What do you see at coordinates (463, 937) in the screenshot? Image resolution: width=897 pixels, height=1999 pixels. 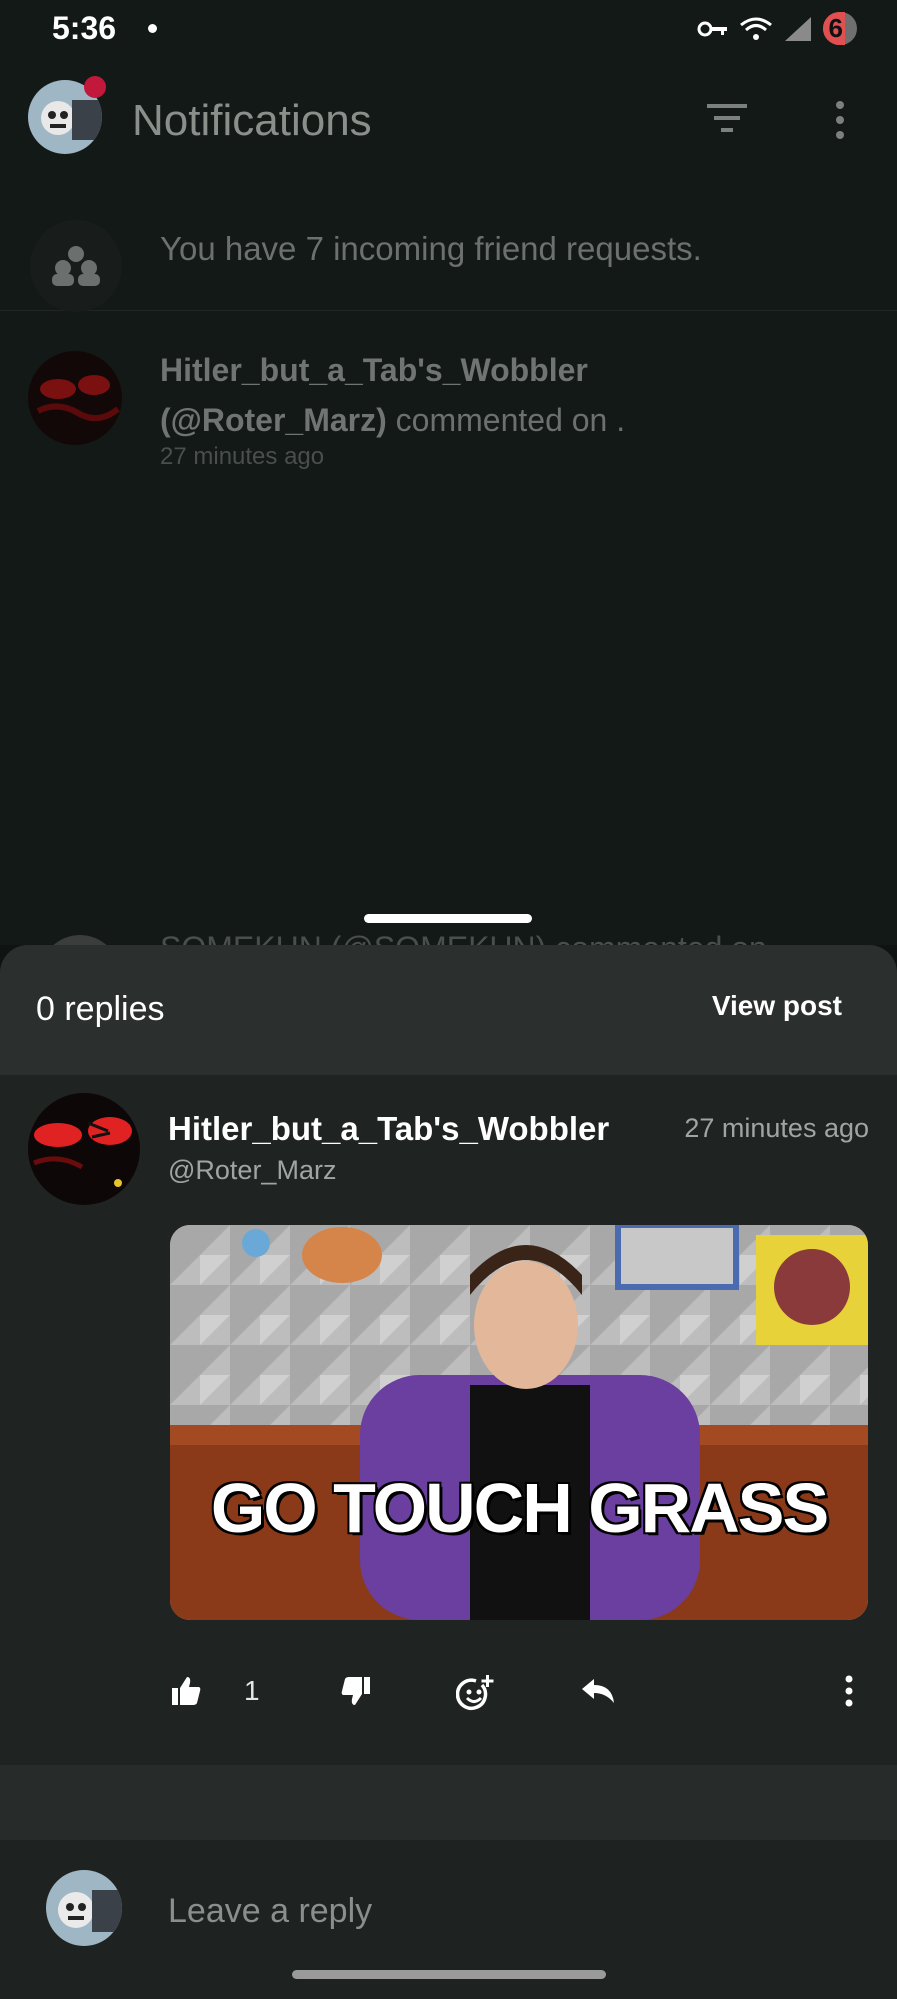 I see `peek-text: SOMEKUN (@SOMEKUN) commented on` at bounding box center [463, 937].